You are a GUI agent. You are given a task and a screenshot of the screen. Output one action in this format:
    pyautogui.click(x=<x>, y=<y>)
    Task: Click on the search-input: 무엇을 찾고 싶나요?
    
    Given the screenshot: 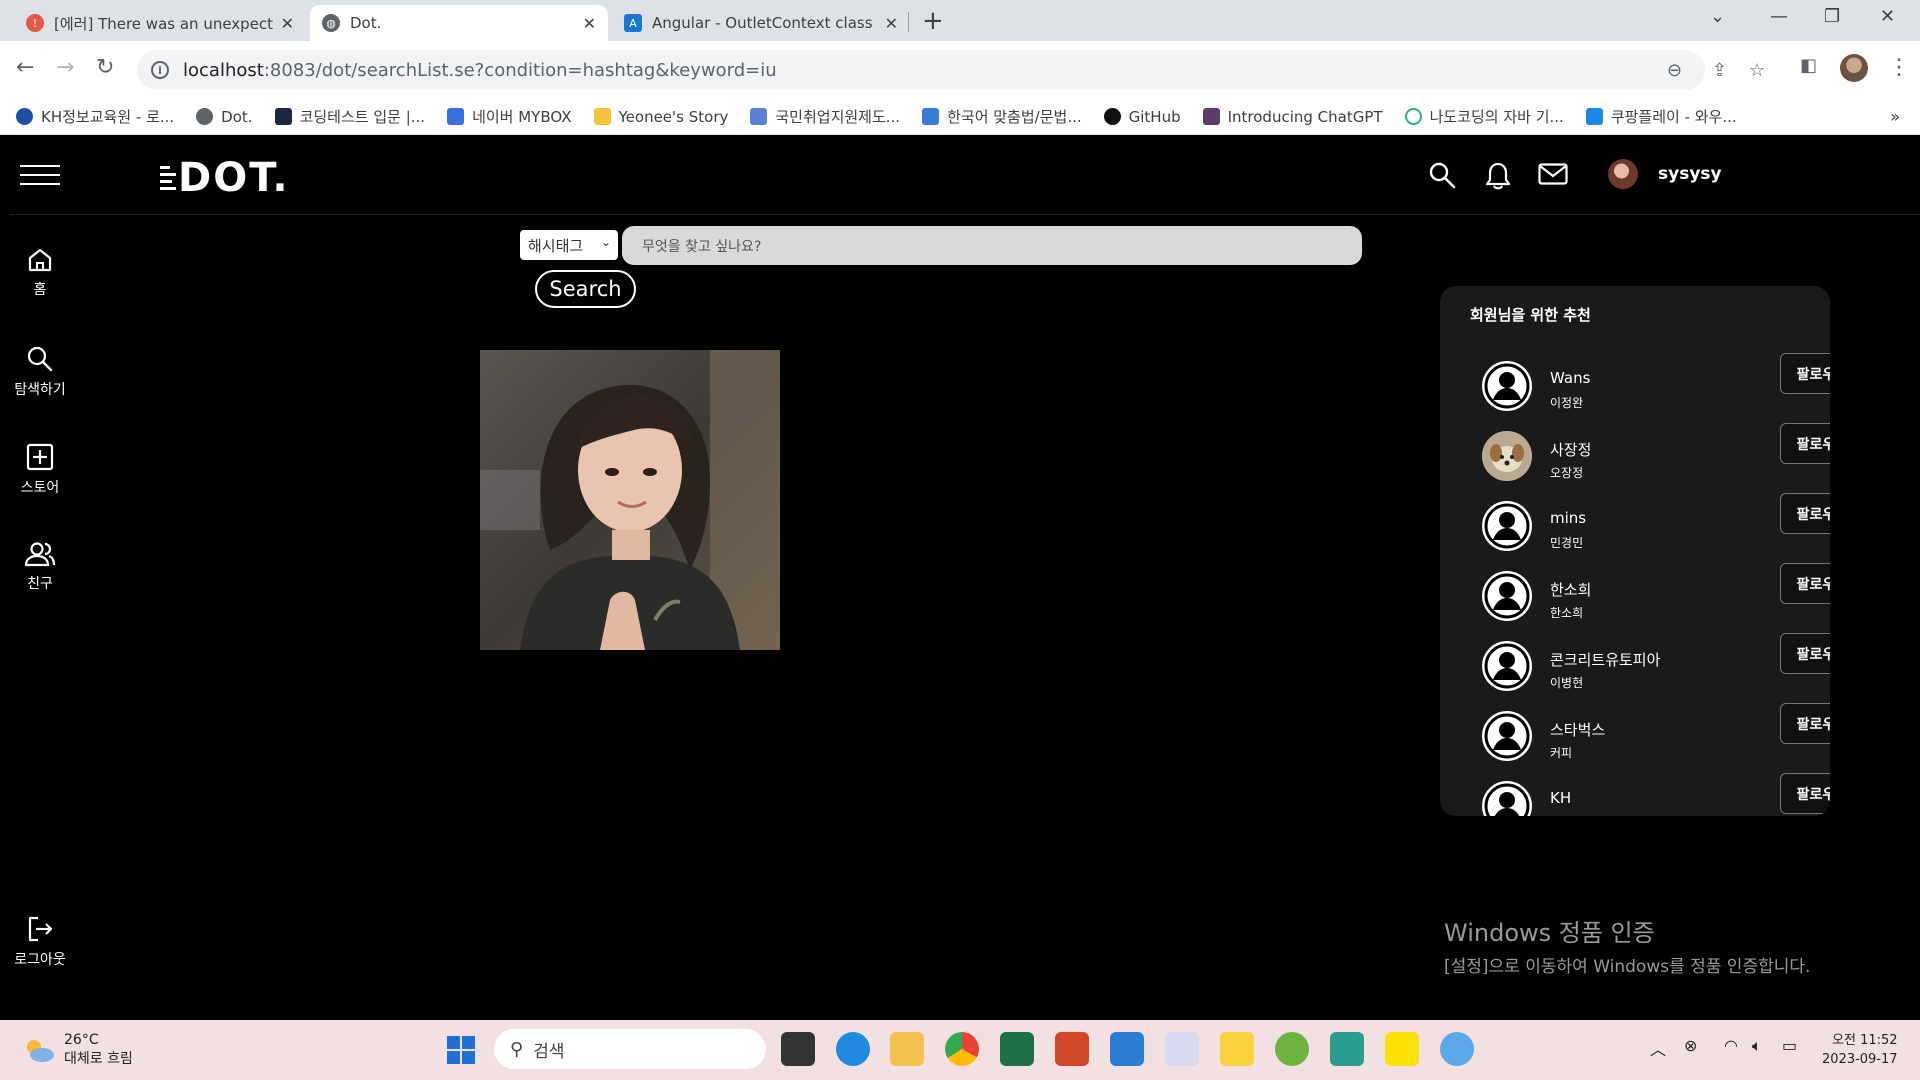 What is the action you would take?
    pyautogui.click(x=992, y=245)
    